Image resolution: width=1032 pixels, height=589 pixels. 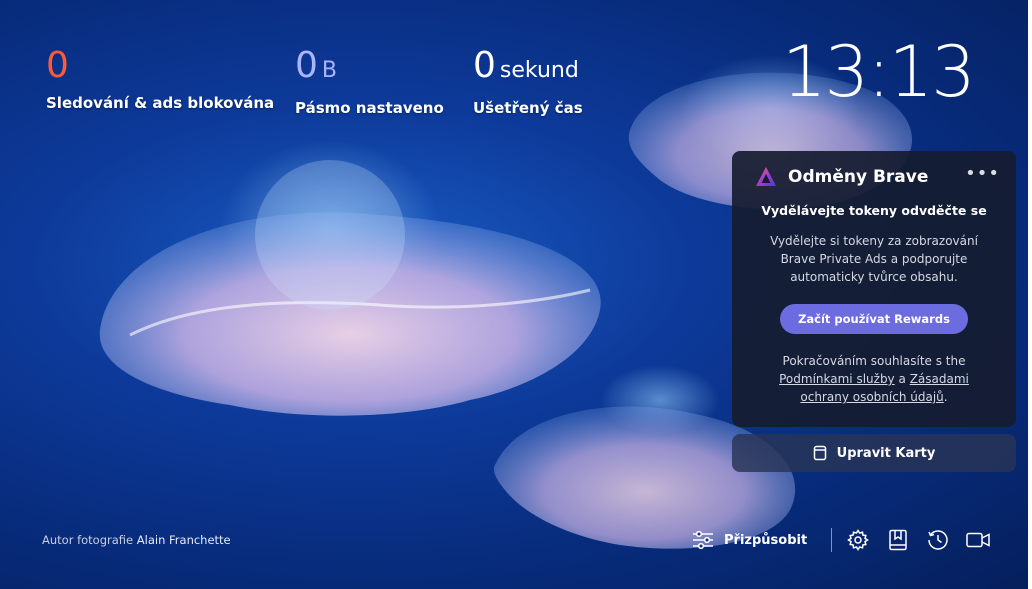 I want to click on bookmarks-icon, so click(x=898, y=540).